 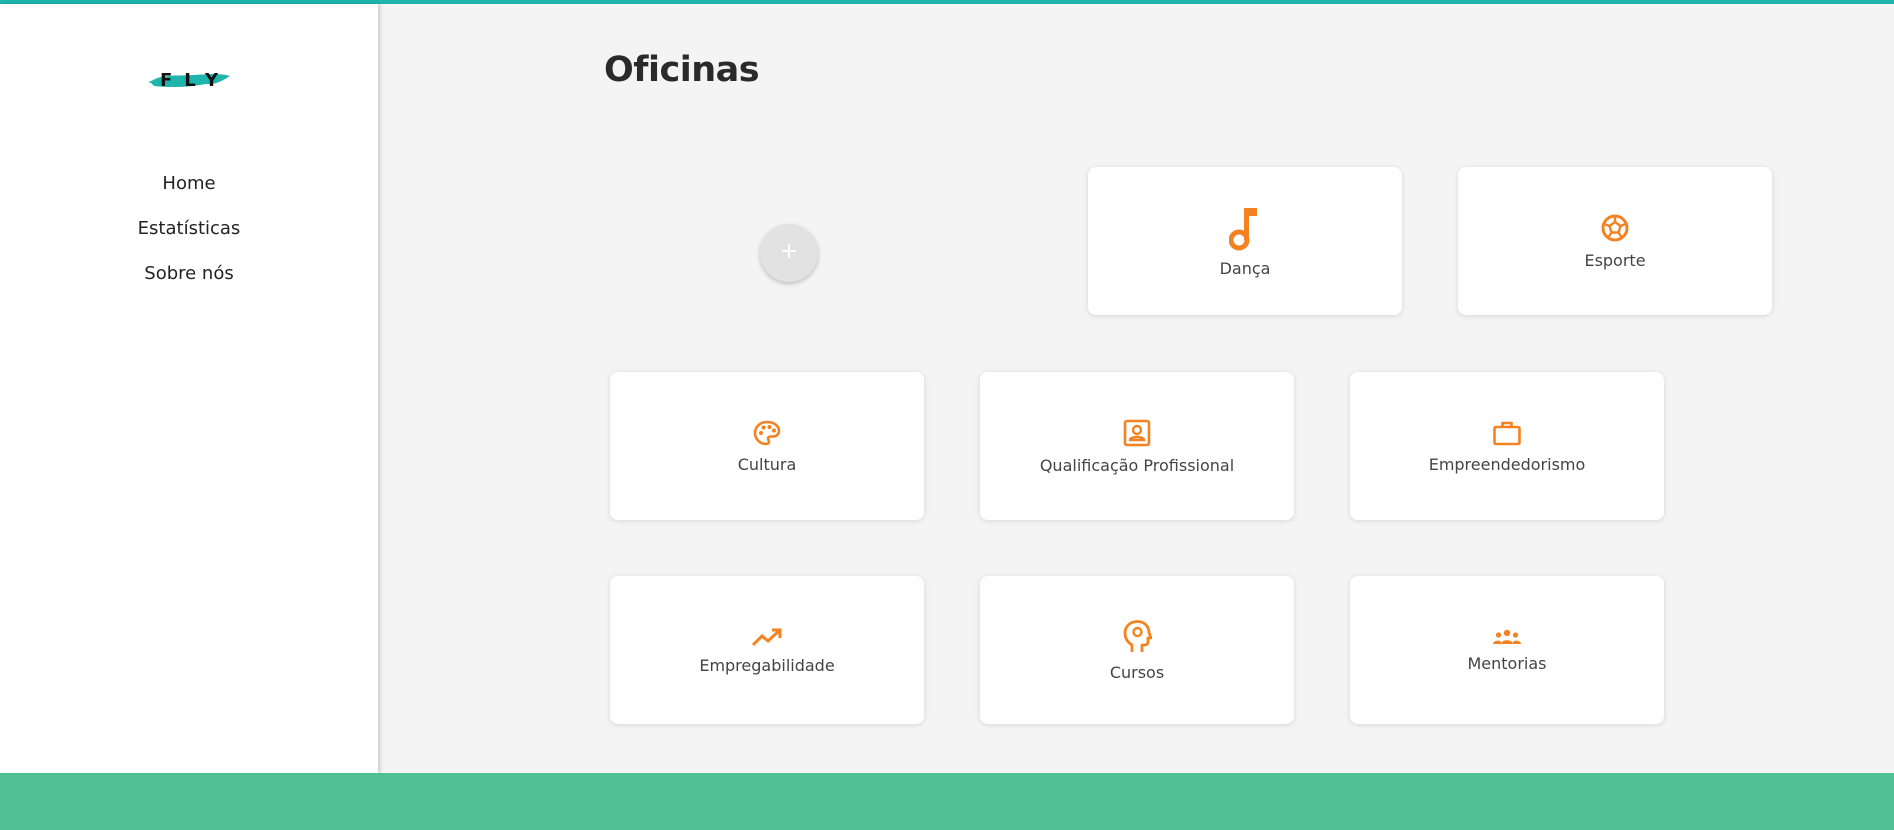 I want to click on contact-card-icon, so click(x=1137, y=433).